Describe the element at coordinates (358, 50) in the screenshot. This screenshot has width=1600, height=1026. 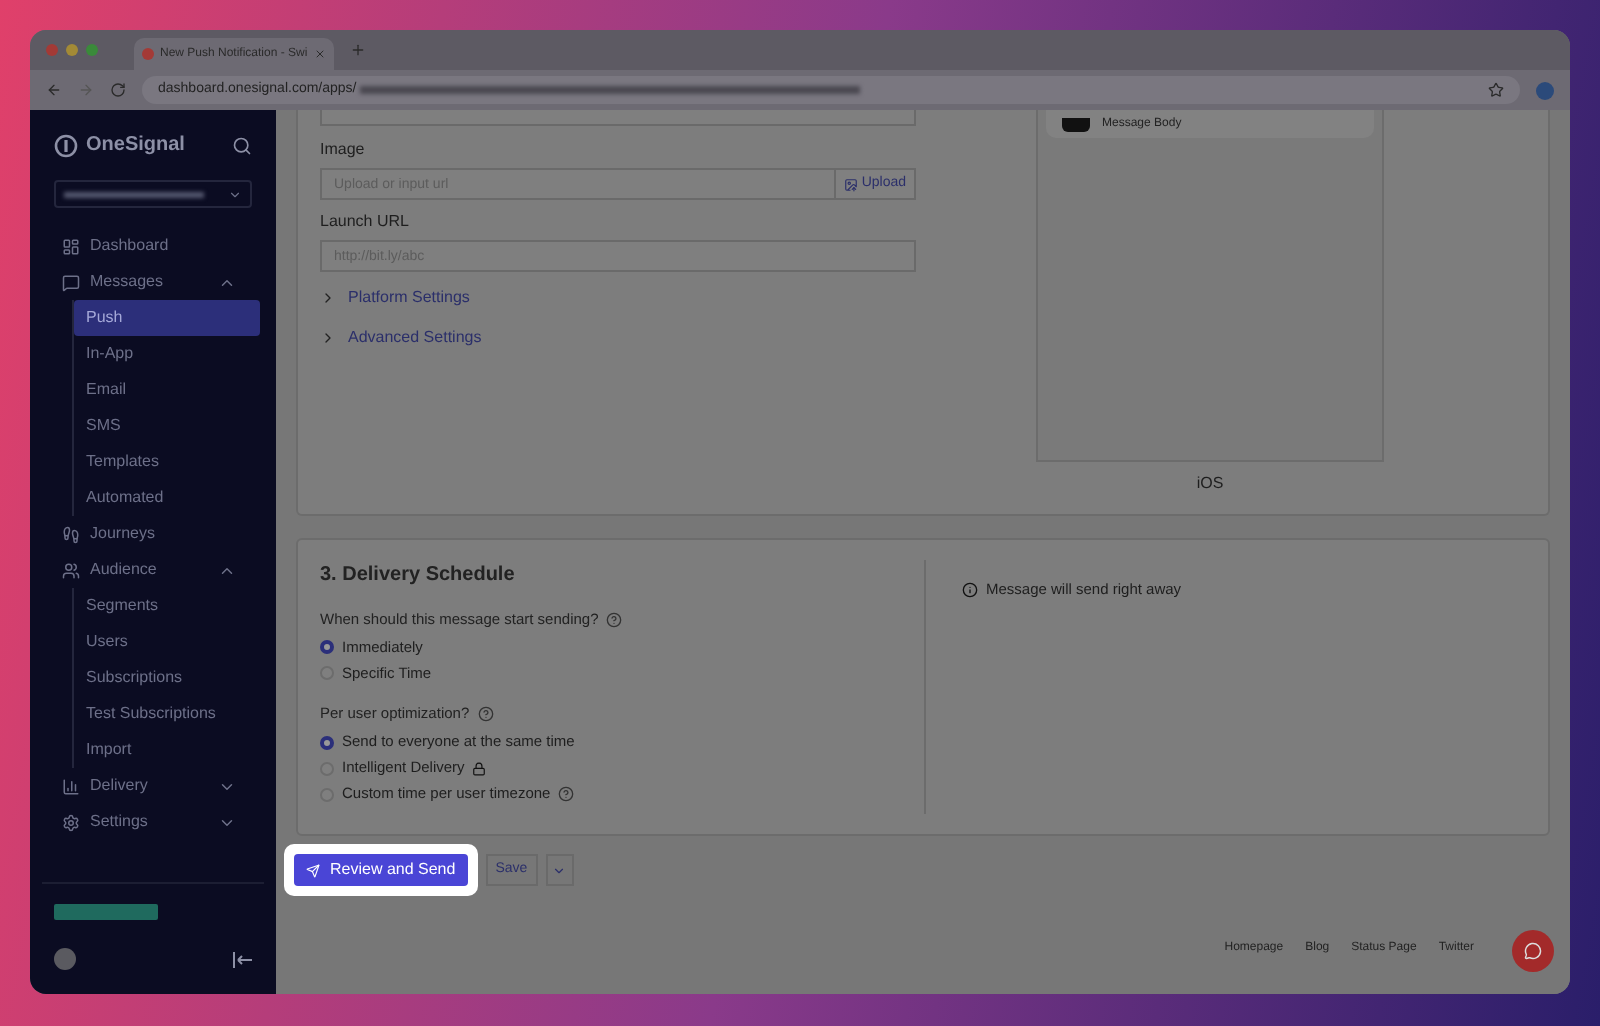
I see `new-tab-icon` at that location.